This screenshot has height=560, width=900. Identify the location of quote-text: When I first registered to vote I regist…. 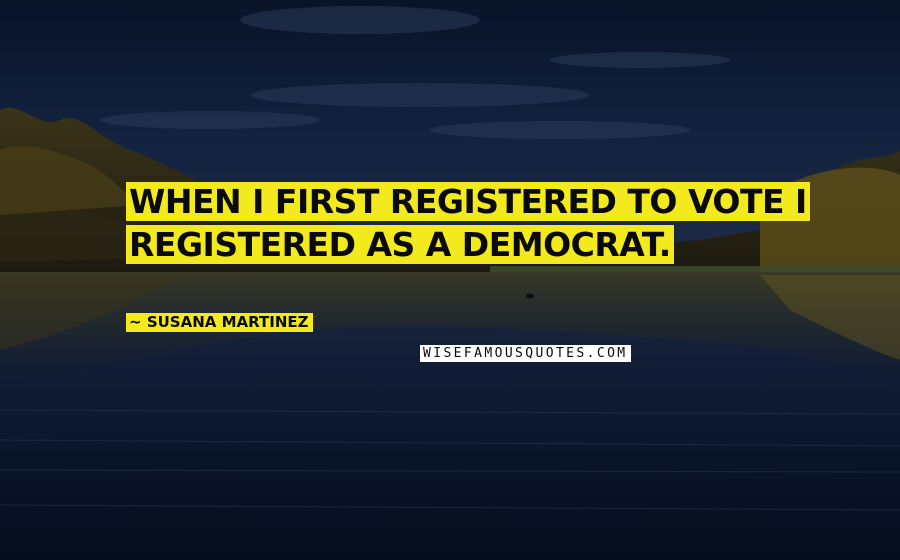
(468, 223).